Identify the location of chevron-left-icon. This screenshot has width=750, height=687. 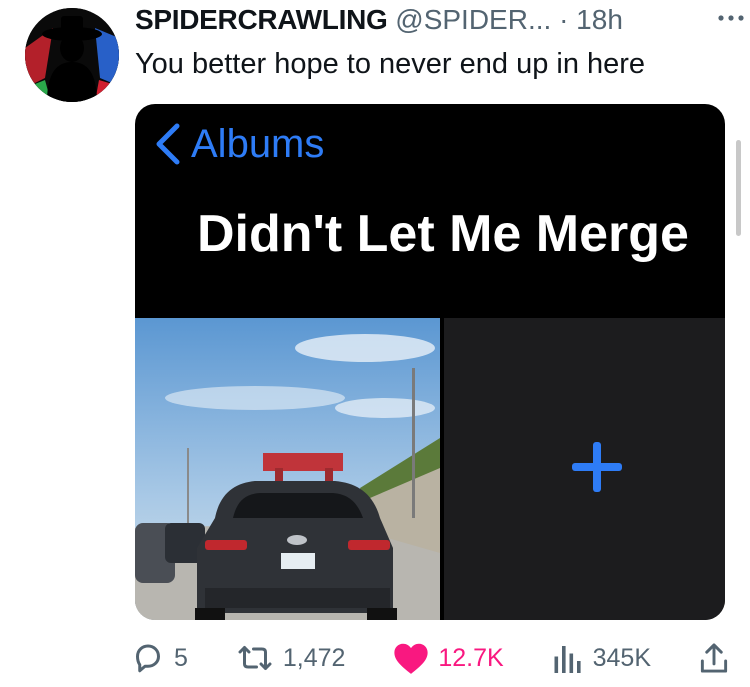
(168, 144).